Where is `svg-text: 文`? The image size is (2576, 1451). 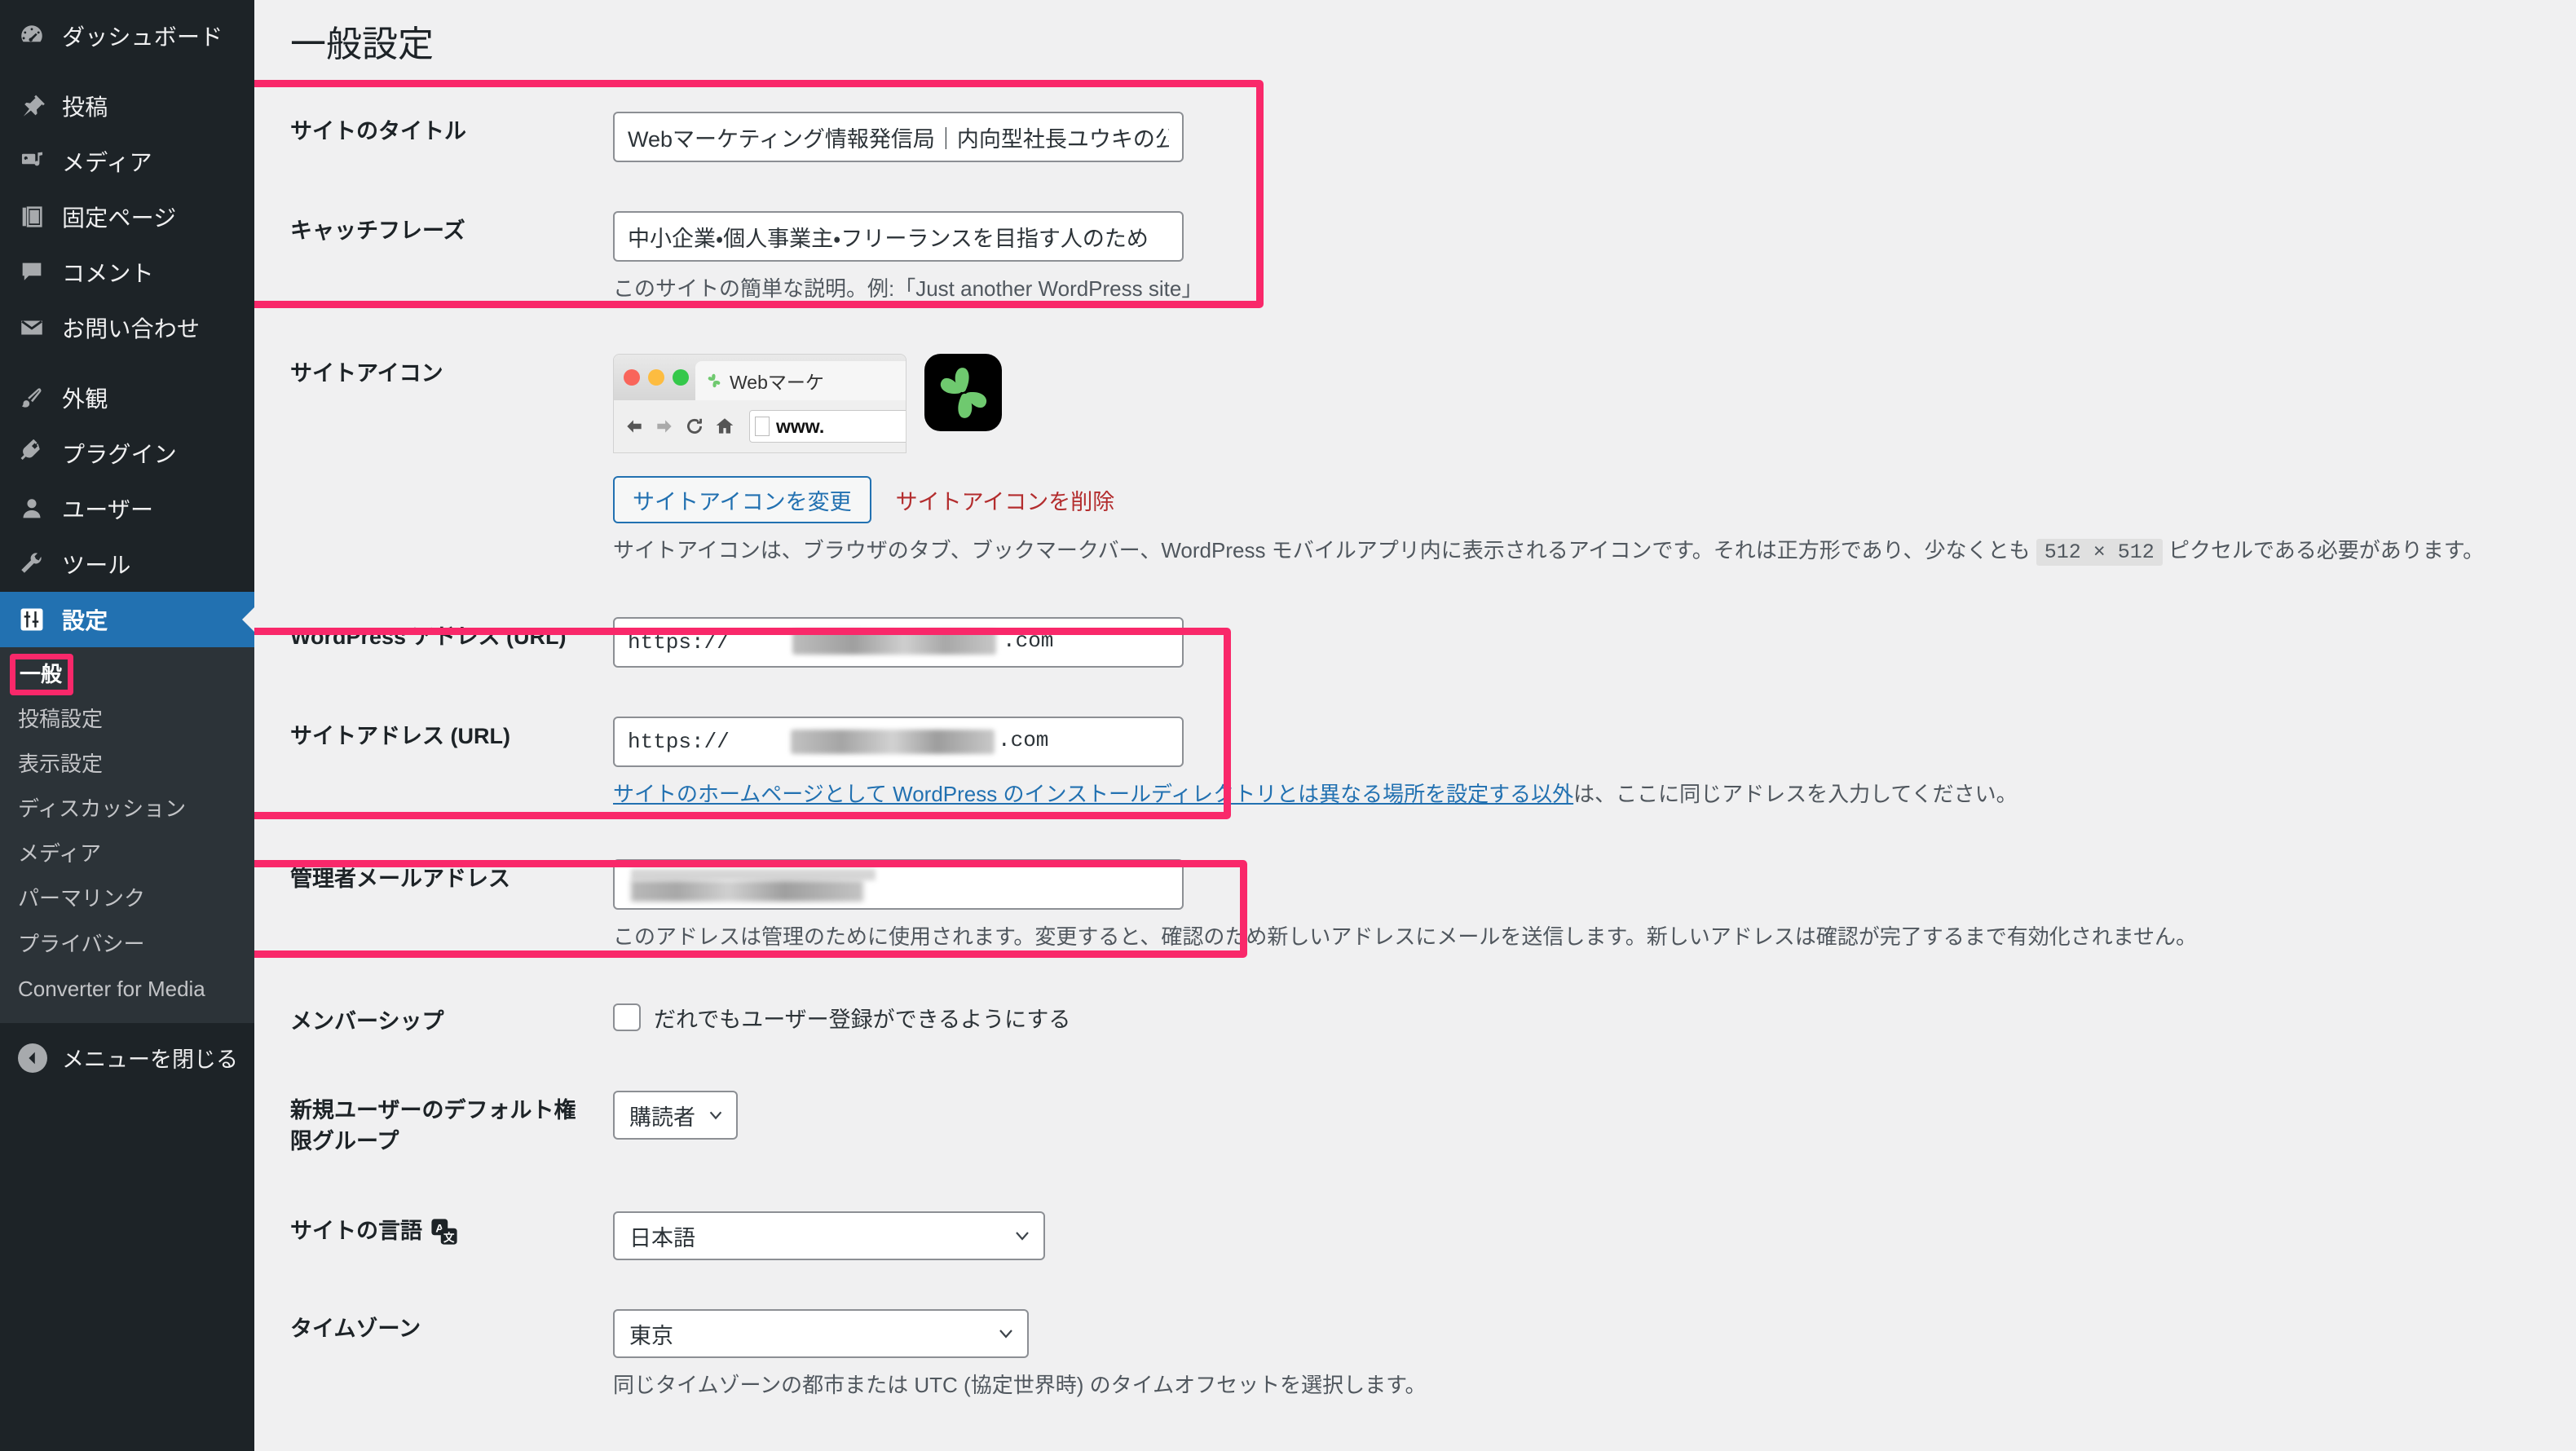 svg-text: 文 is located at coordinates (449, 1238).